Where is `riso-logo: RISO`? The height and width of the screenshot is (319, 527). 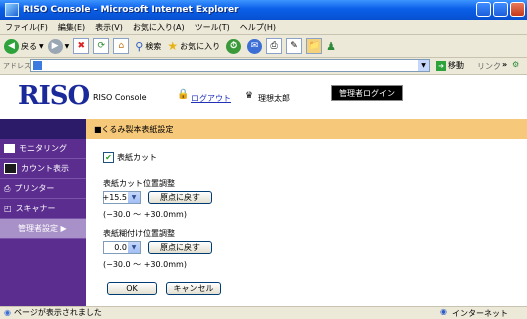 riso-logo: RISO is located at coordinates (54, 96).